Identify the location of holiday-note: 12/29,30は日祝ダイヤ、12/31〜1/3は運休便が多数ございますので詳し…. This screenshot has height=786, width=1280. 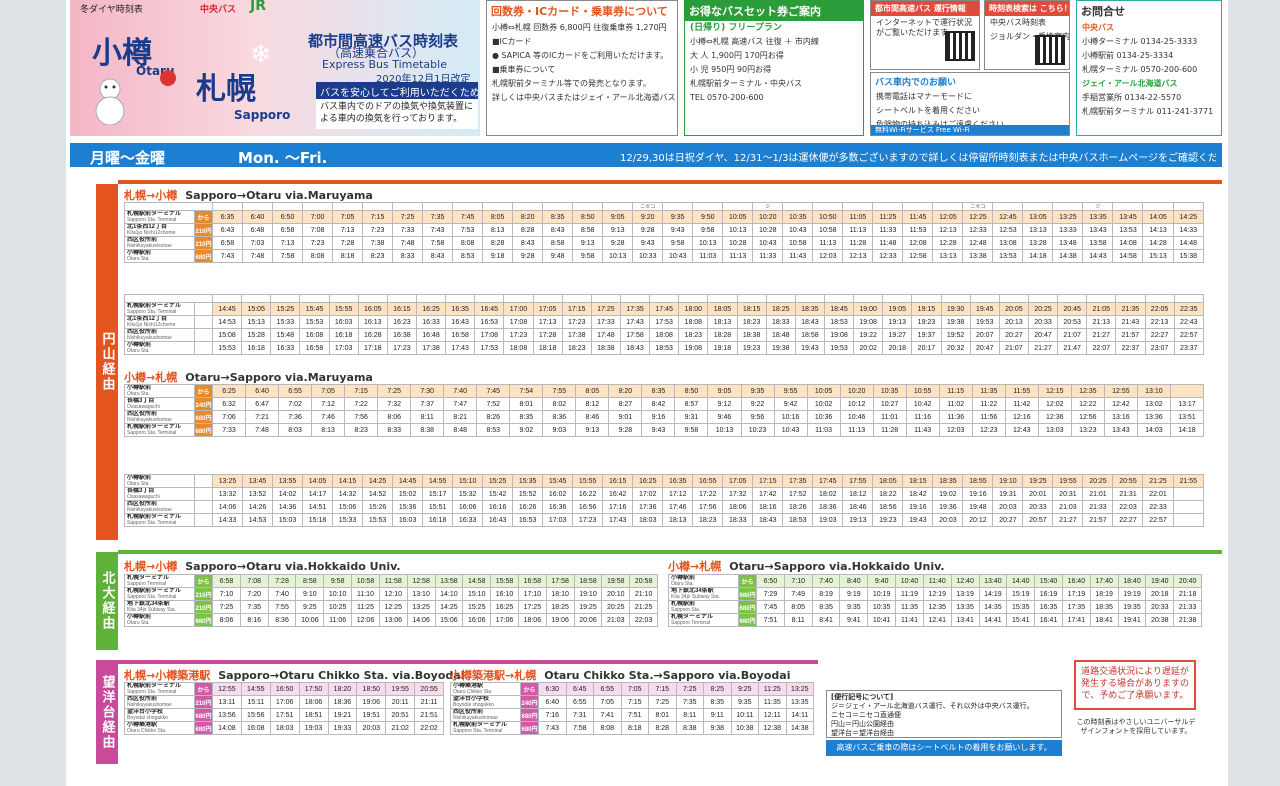
(918, 158).